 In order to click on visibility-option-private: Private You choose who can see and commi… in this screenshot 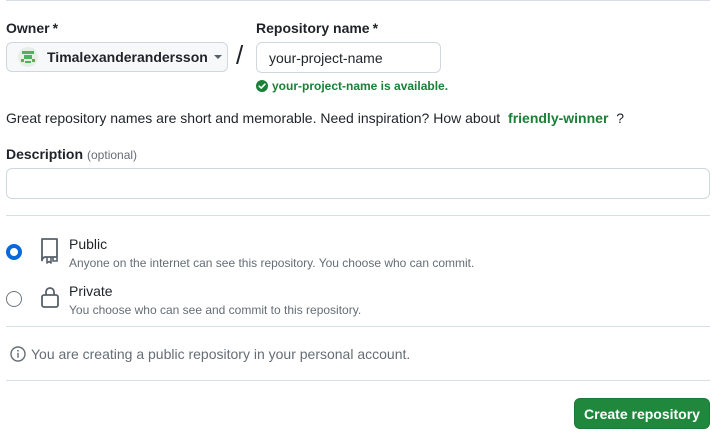, I will do `click(356, 305)`.